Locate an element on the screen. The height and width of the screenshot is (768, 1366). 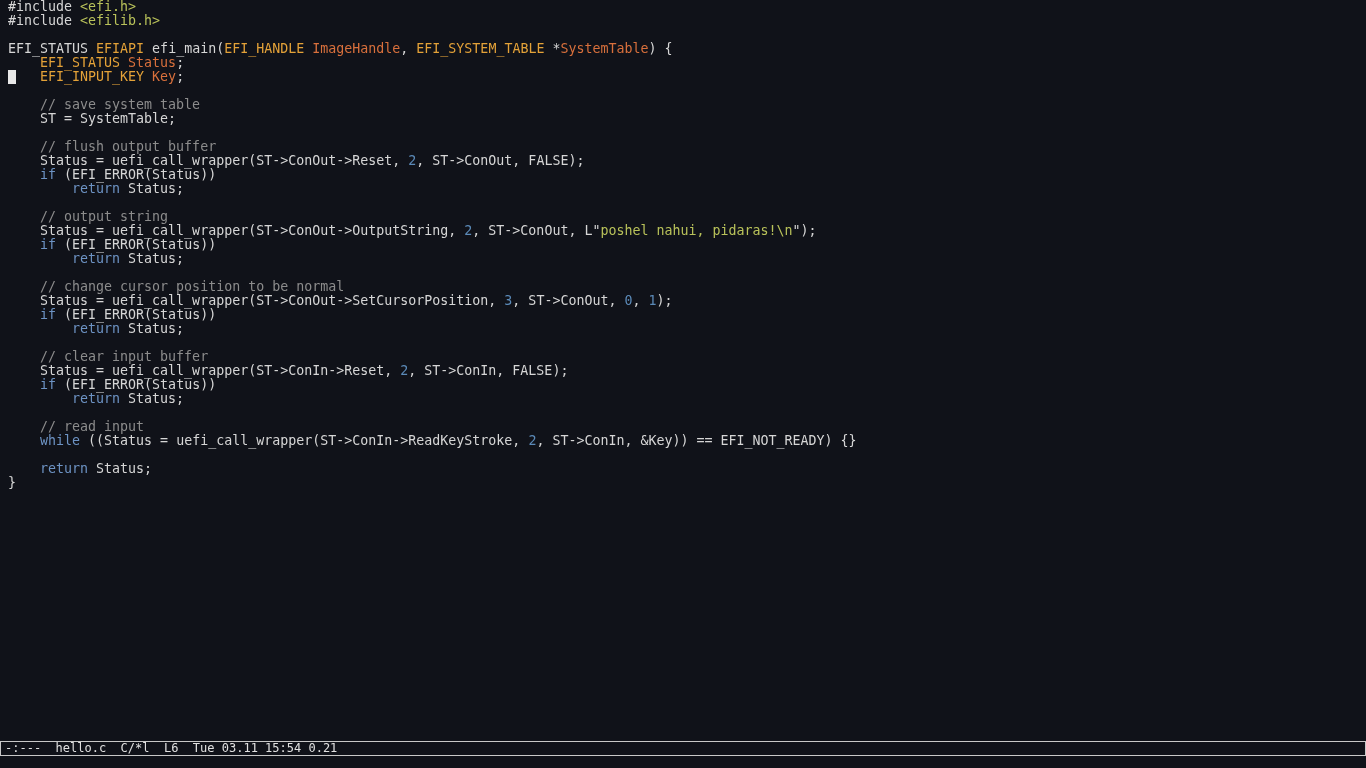
code-line: } is located at coordinates (12, 482).